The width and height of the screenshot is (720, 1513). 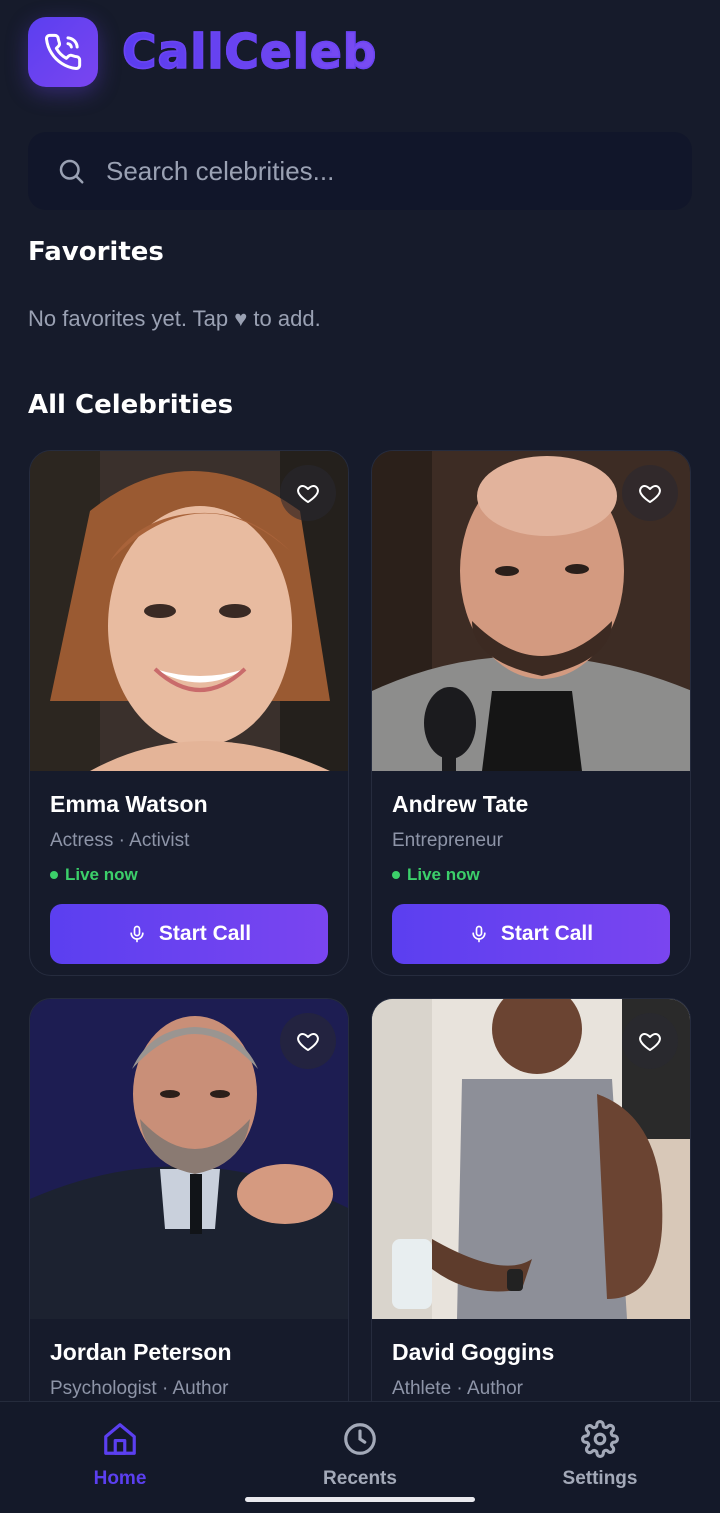 I want to click on tab-settings: Settings, so click(x=600, y=1455).